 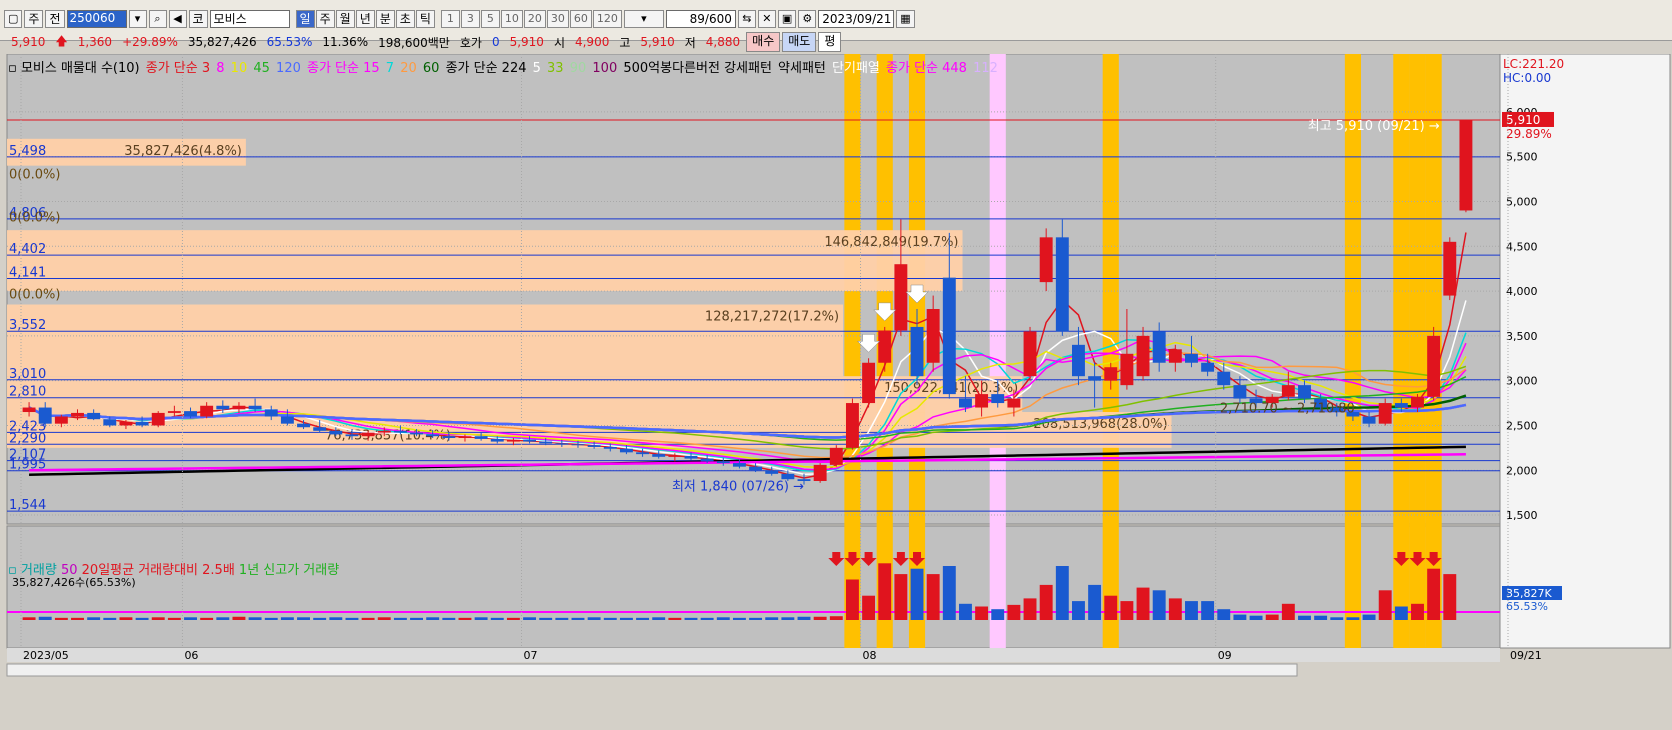 What do you see at coordinates (700, 19) in the screenshot?
I see `count-box: 89/600` at bounding box center [700, 19].